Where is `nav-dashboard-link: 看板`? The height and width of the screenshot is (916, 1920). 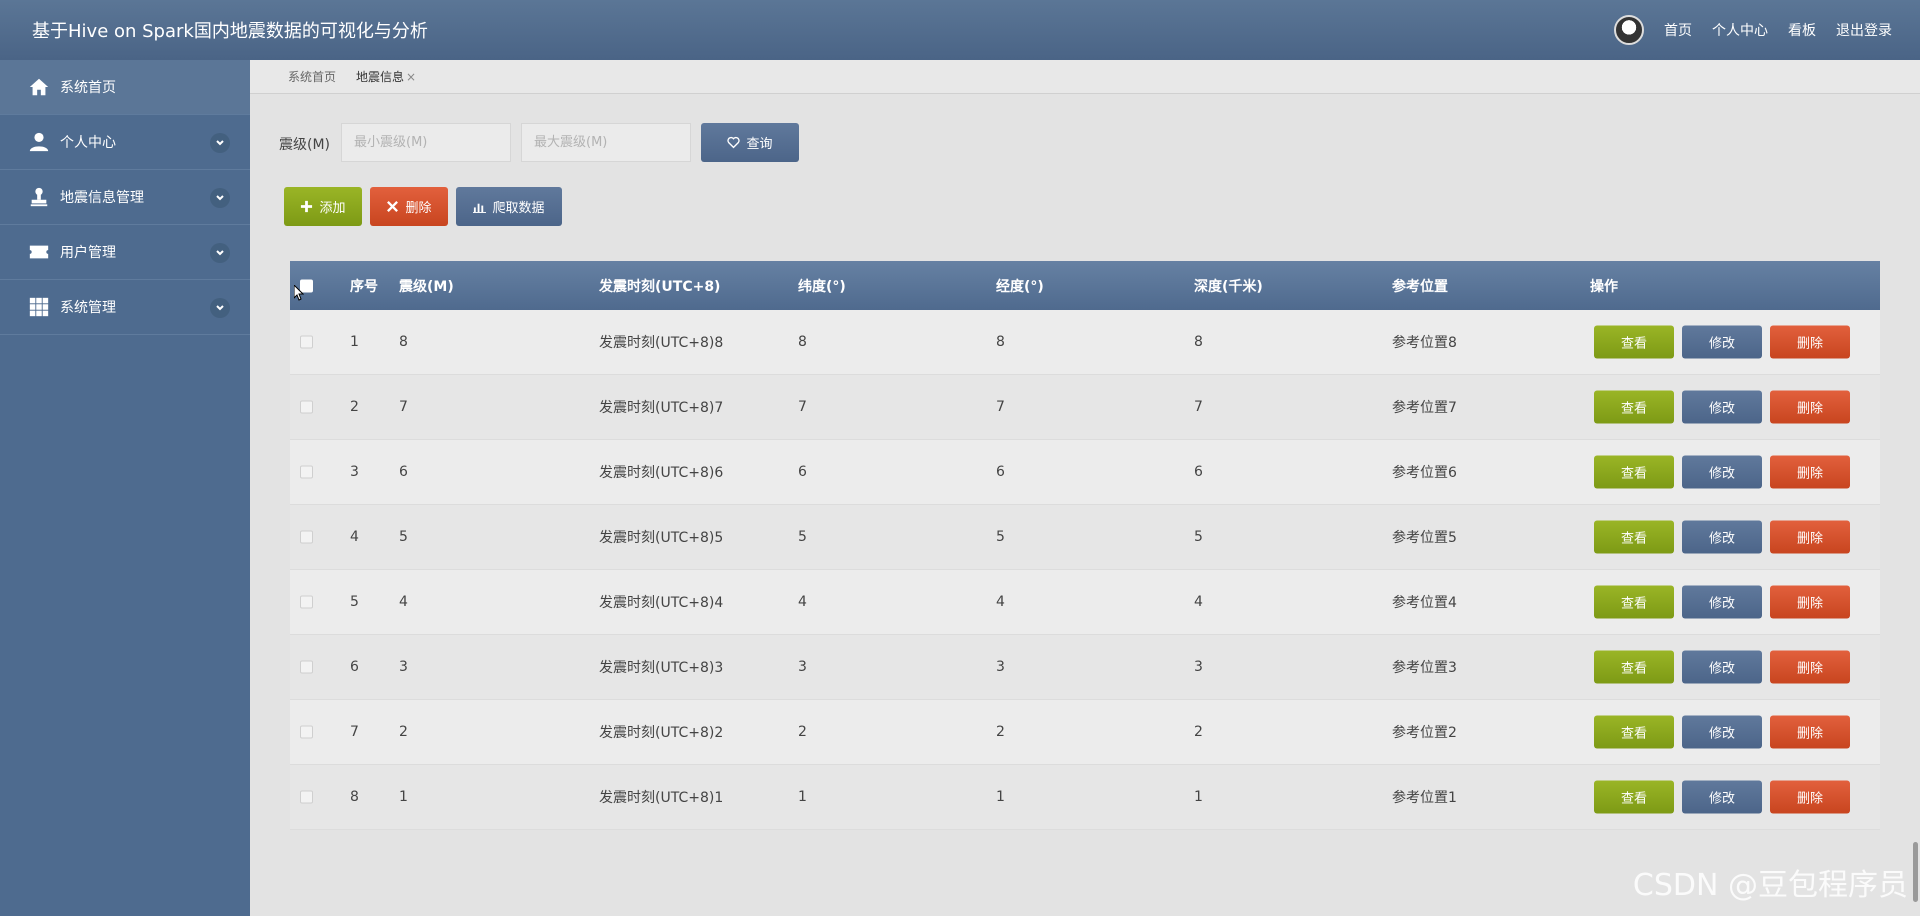 nav-dashboard-link: 看板 is located at coordinates (1802, 30).